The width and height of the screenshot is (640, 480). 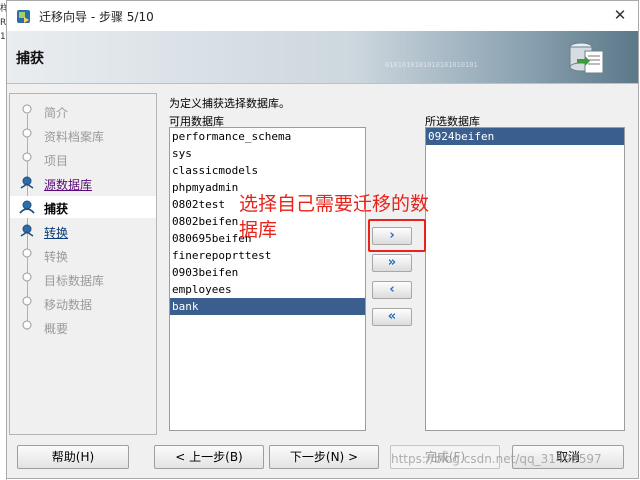 I want to click on database-list-item: bank, so click(x=267, y=306).